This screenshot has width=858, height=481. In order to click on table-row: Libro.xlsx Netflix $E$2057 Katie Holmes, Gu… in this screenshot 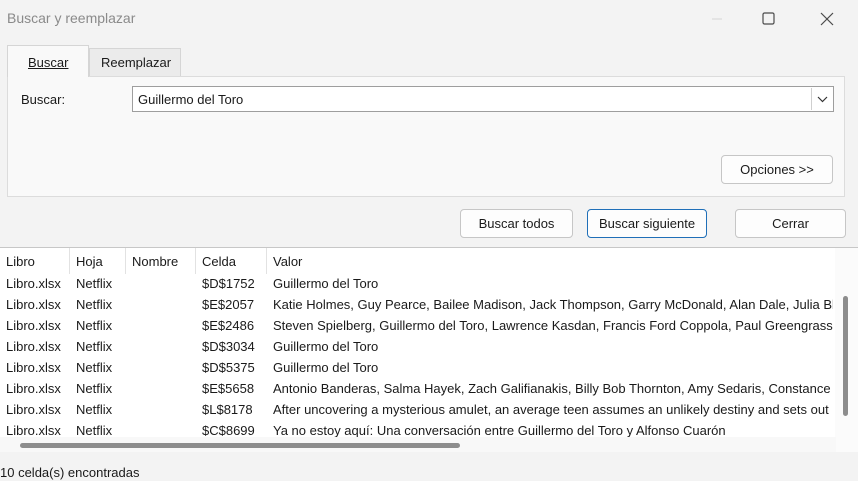, I will do `click(418, 307)`.